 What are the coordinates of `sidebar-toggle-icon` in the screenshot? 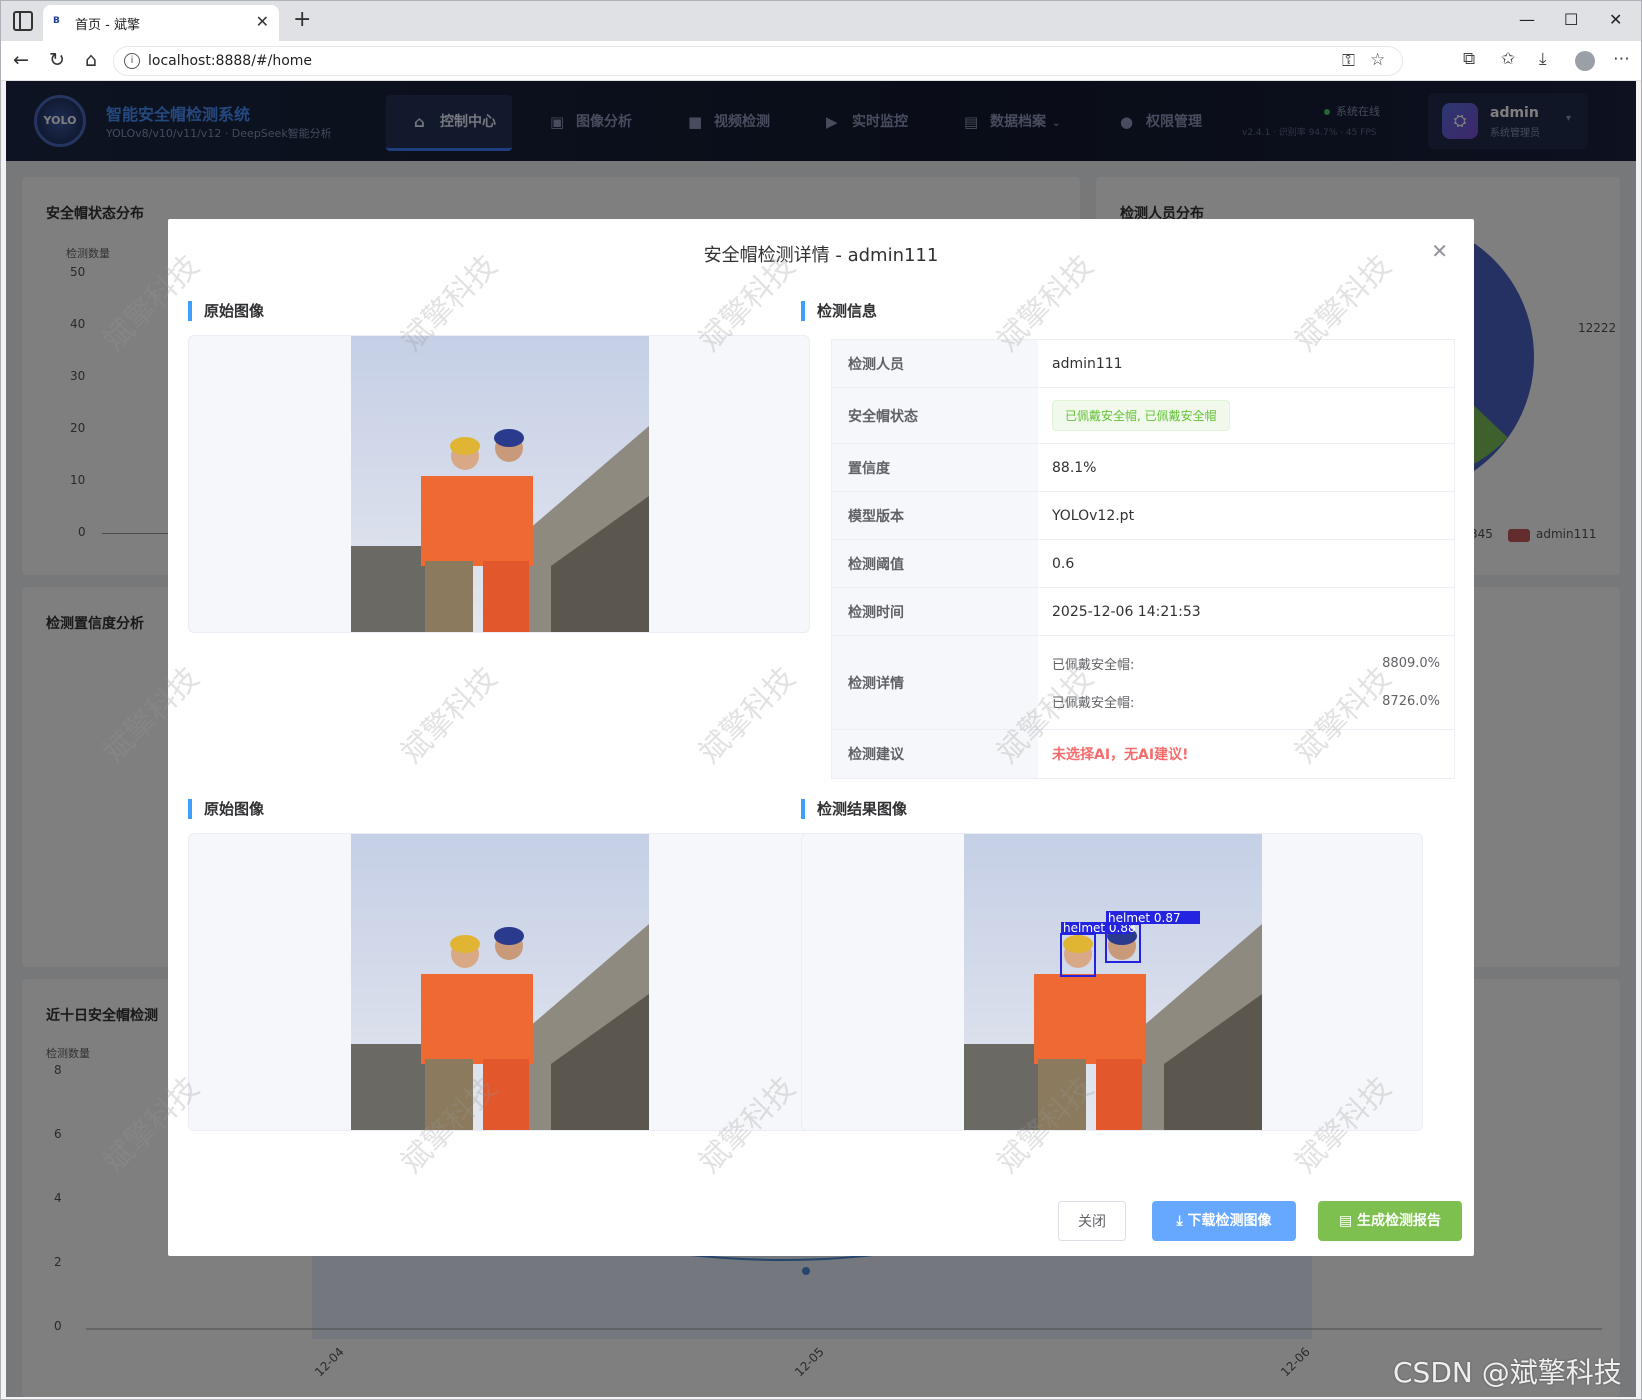 It's located at (23, 21).